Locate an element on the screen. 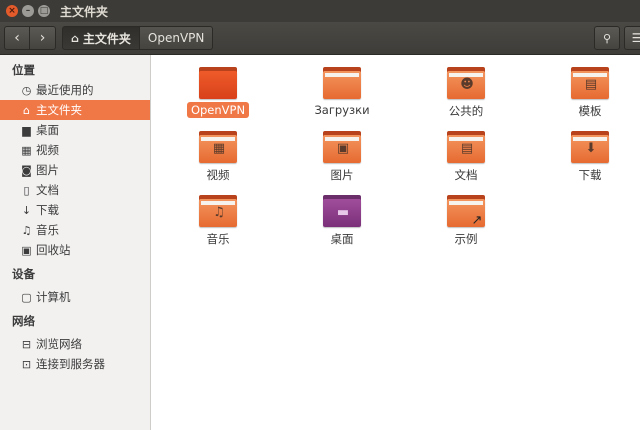 The width and height of the screenshot is (640, 430). sidebar-item-documents: ▯ 文档 is located at coordinates (75, 190).